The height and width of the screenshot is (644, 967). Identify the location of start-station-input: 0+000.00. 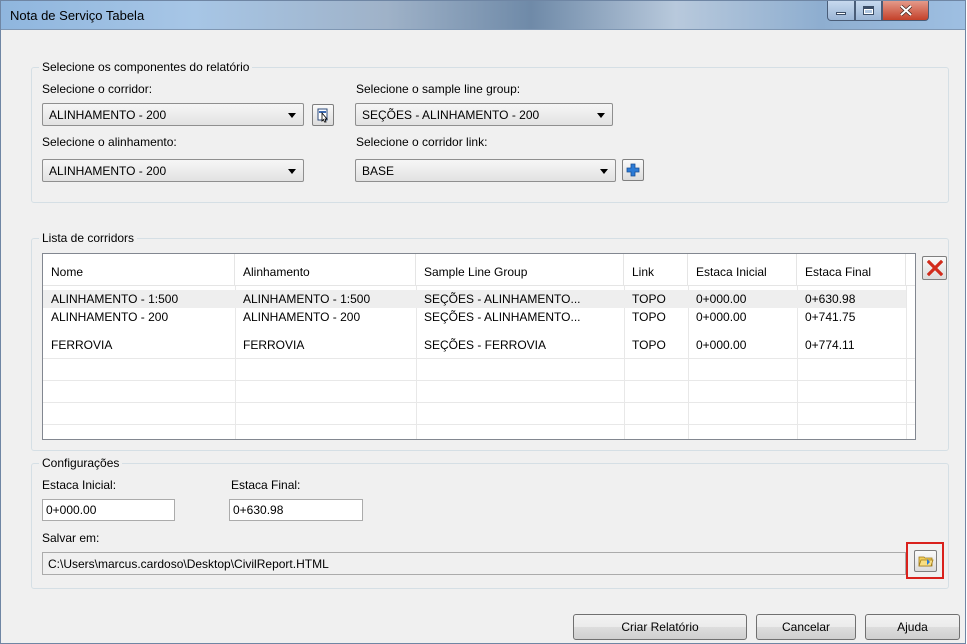
(108, 510).